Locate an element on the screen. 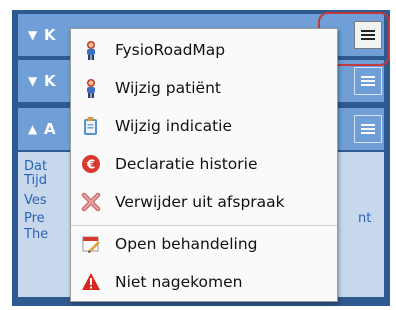 This screenshot has height=310, width=396. menu-item-wijzig-indicatie: Wijzig indicatie is located at coordinates (204, 126).